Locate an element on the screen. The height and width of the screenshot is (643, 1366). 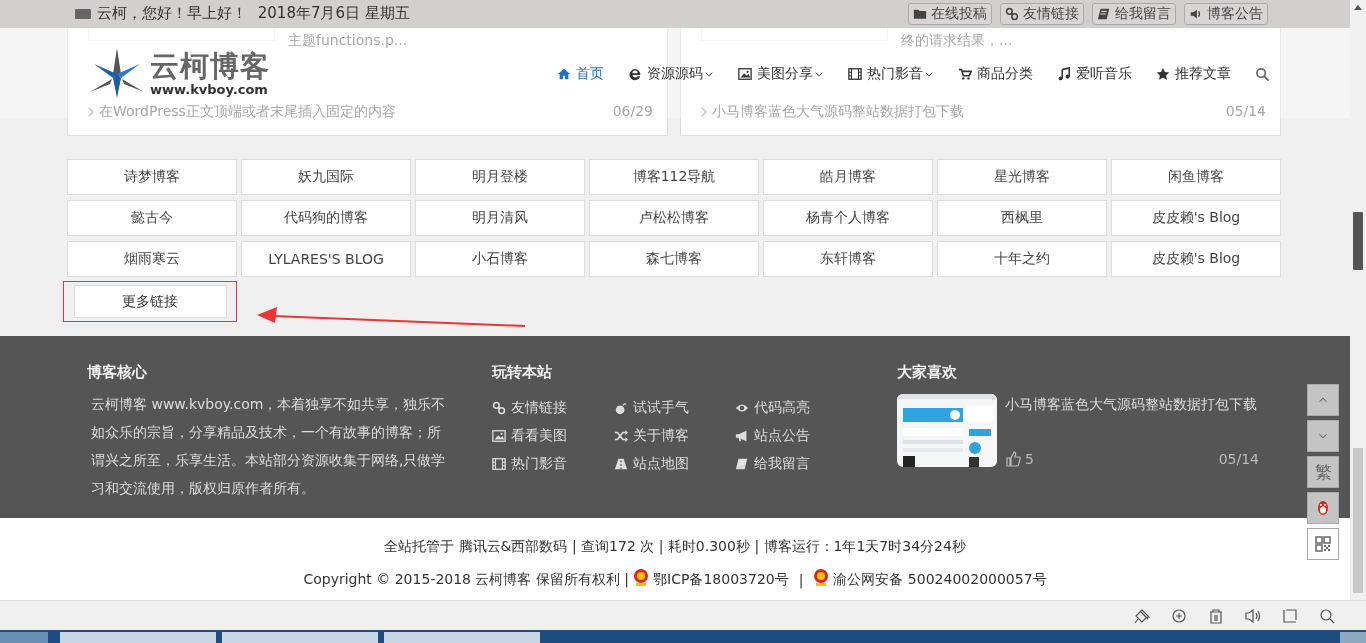
home-icon is located at coordinates (564, 74).